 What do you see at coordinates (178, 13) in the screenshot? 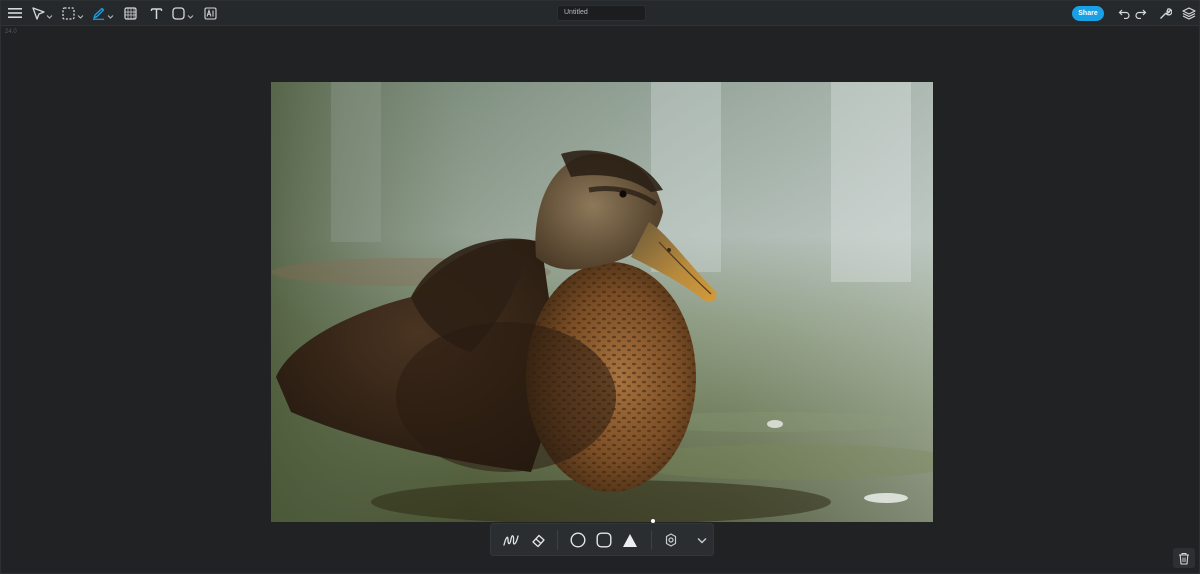
I see `shape-icon` at bounding box center [178, 13].